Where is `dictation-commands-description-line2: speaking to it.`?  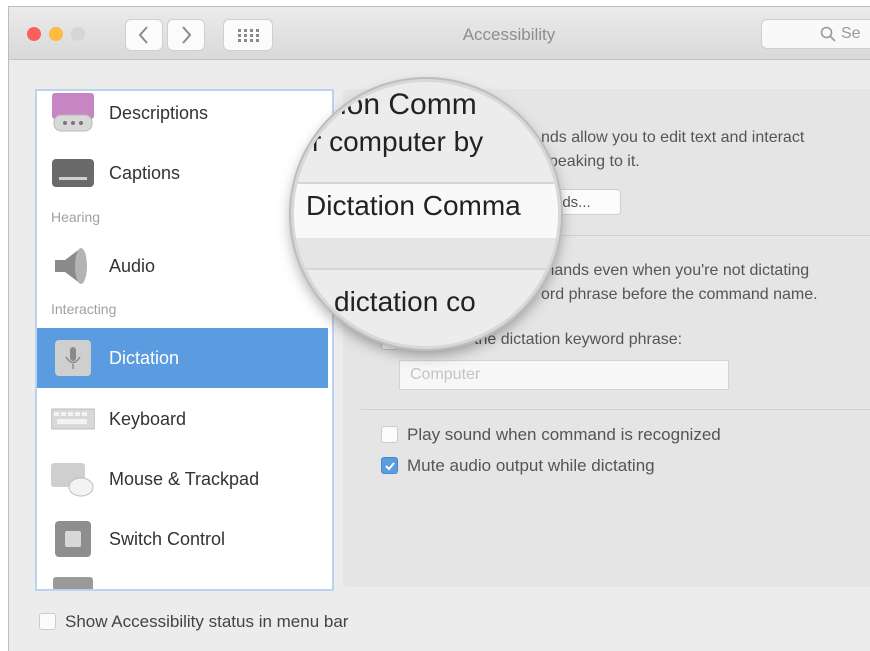 dictation-commands-description-line2: speaking to it. is located at coordinates (590, 161).